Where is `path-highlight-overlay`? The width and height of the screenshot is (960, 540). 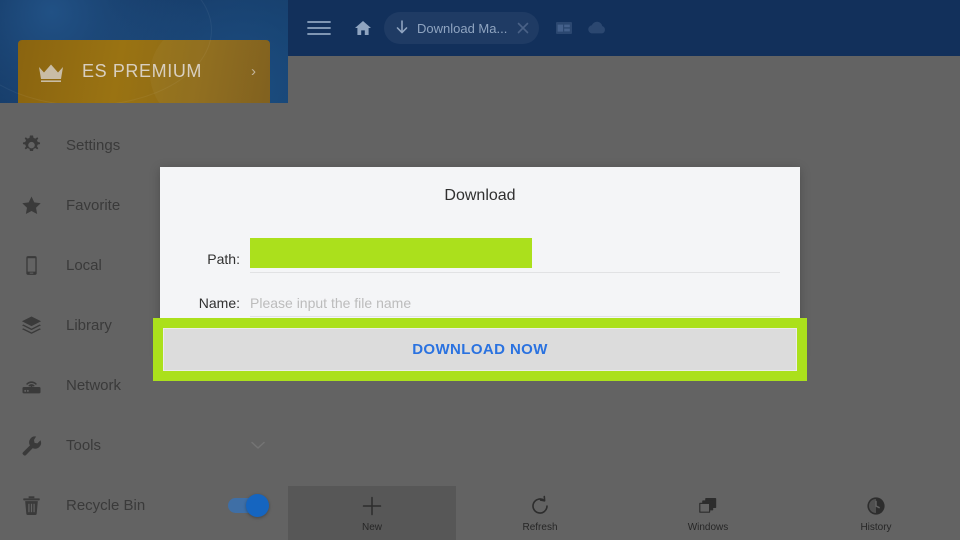
path-highlight-overlay is located at coordinates (391, 253).